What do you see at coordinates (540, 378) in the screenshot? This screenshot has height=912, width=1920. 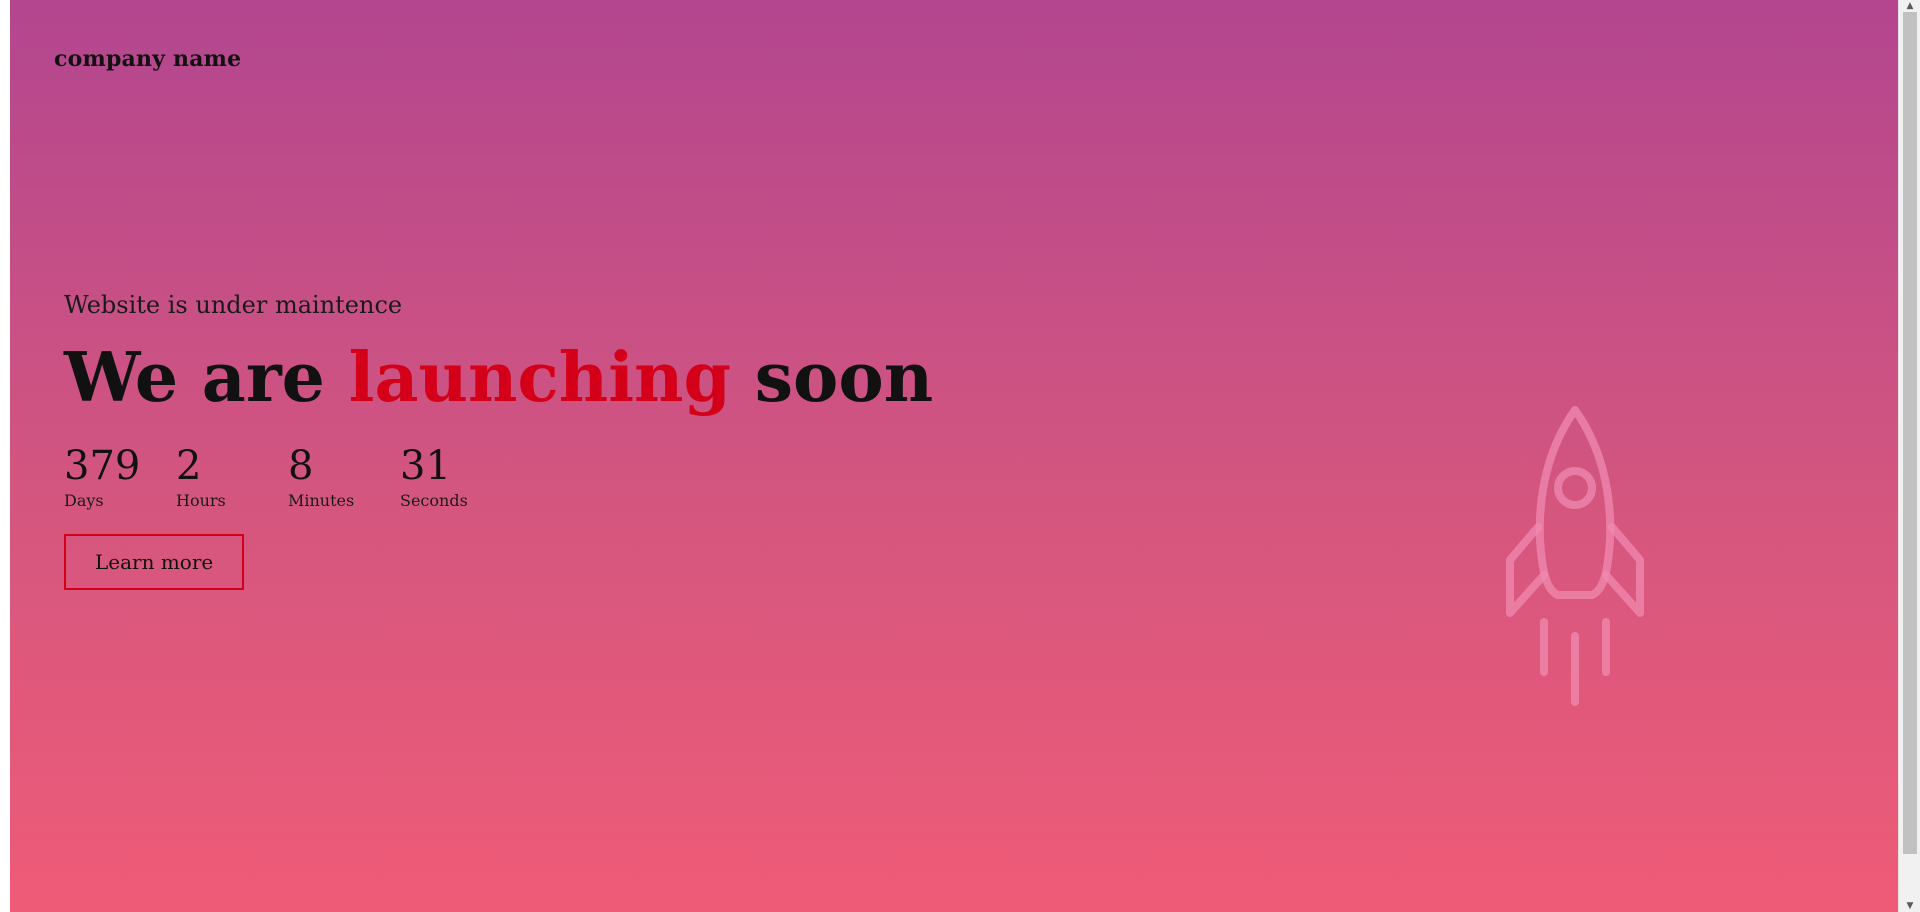 I see `headline-accent: launching` at bounding box center [540, 378].